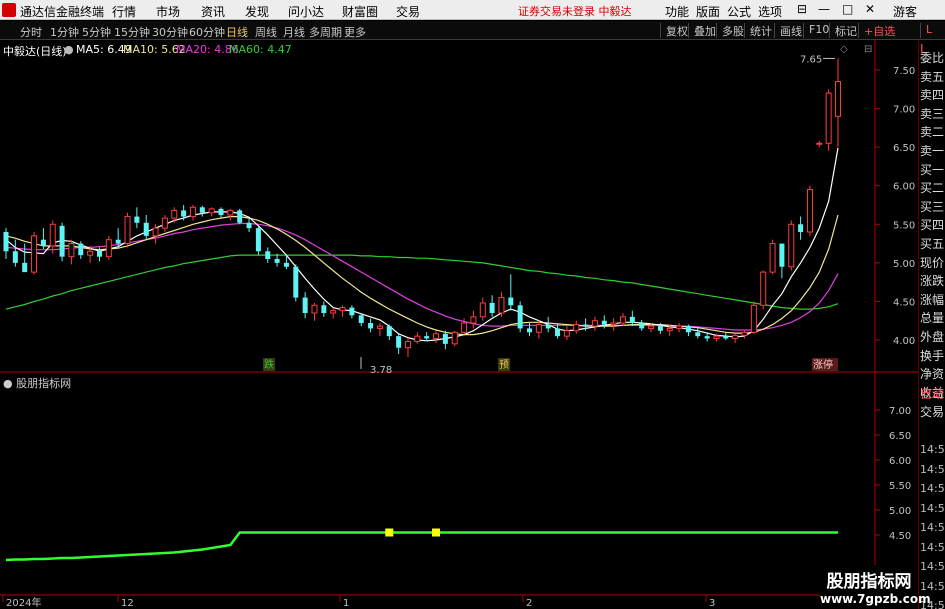 This screenshot has height=609, width=945. What do you see at coordinates (932, 244) in the screenshot?
I see `quote-row-bid-5: 买五` at bounding box center [932, 244].